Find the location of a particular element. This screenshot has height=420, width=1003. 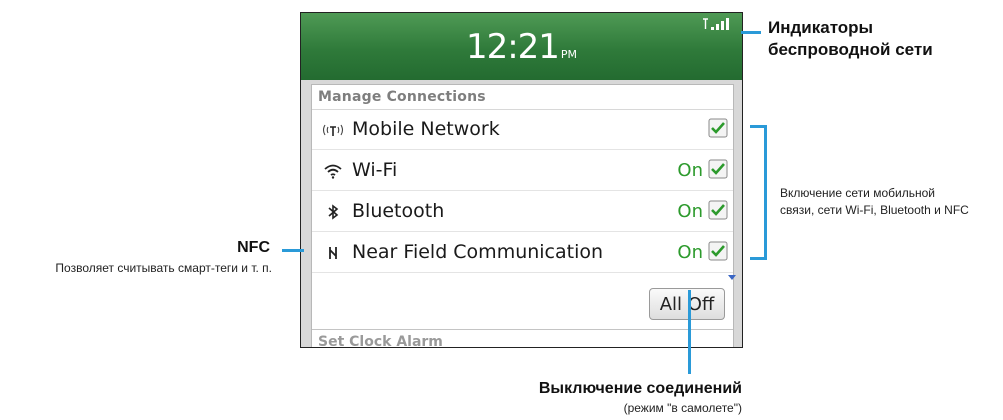

row-bluetooth: Bluetooth On is located at coordinates (522, 212).